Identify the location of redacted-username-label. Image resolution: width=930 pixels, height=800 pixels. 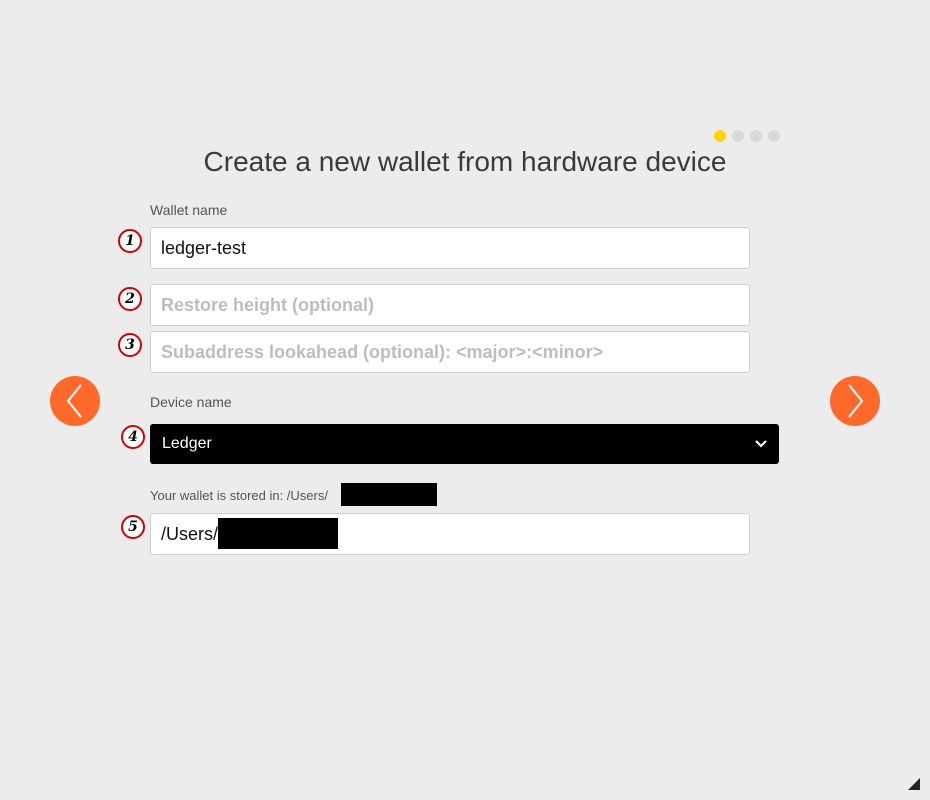
(389, 494).